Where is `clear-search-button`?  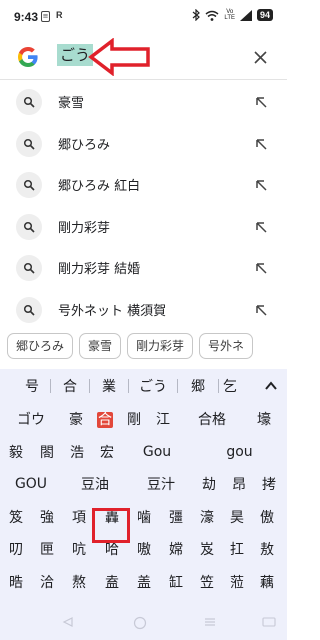 clear-search-button is located at coordinates (260, 57).